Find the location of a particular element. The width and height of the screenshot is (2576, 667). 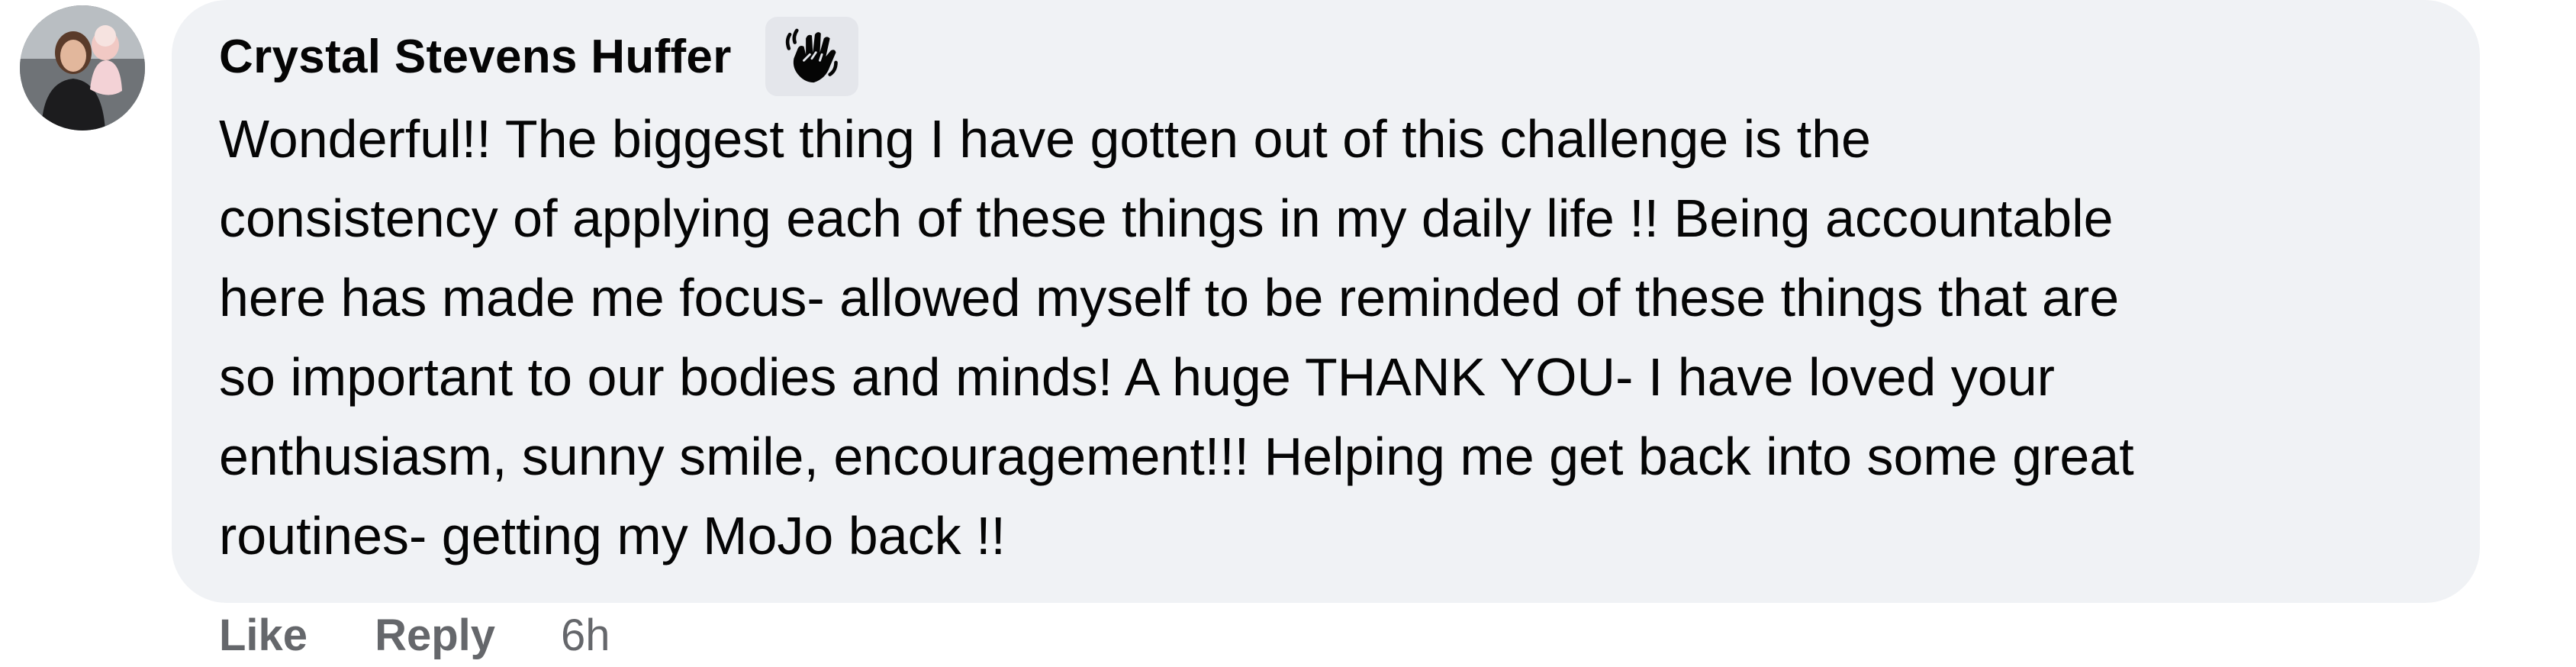

avatar is located at coordinates (82, 67).